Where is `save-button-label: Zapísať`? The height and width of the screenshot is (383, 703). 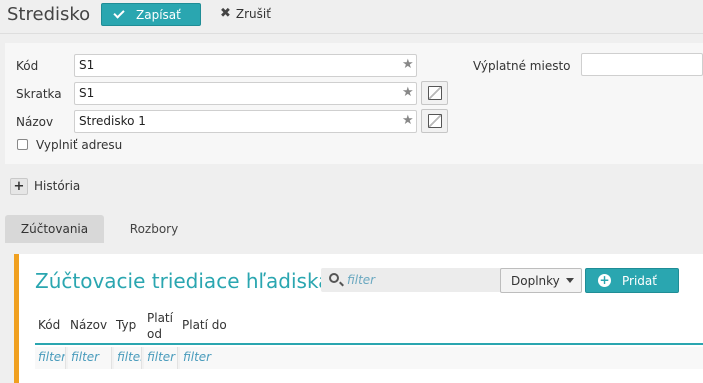
save-button-label: Zapísať is located at coordinates (158, 14).